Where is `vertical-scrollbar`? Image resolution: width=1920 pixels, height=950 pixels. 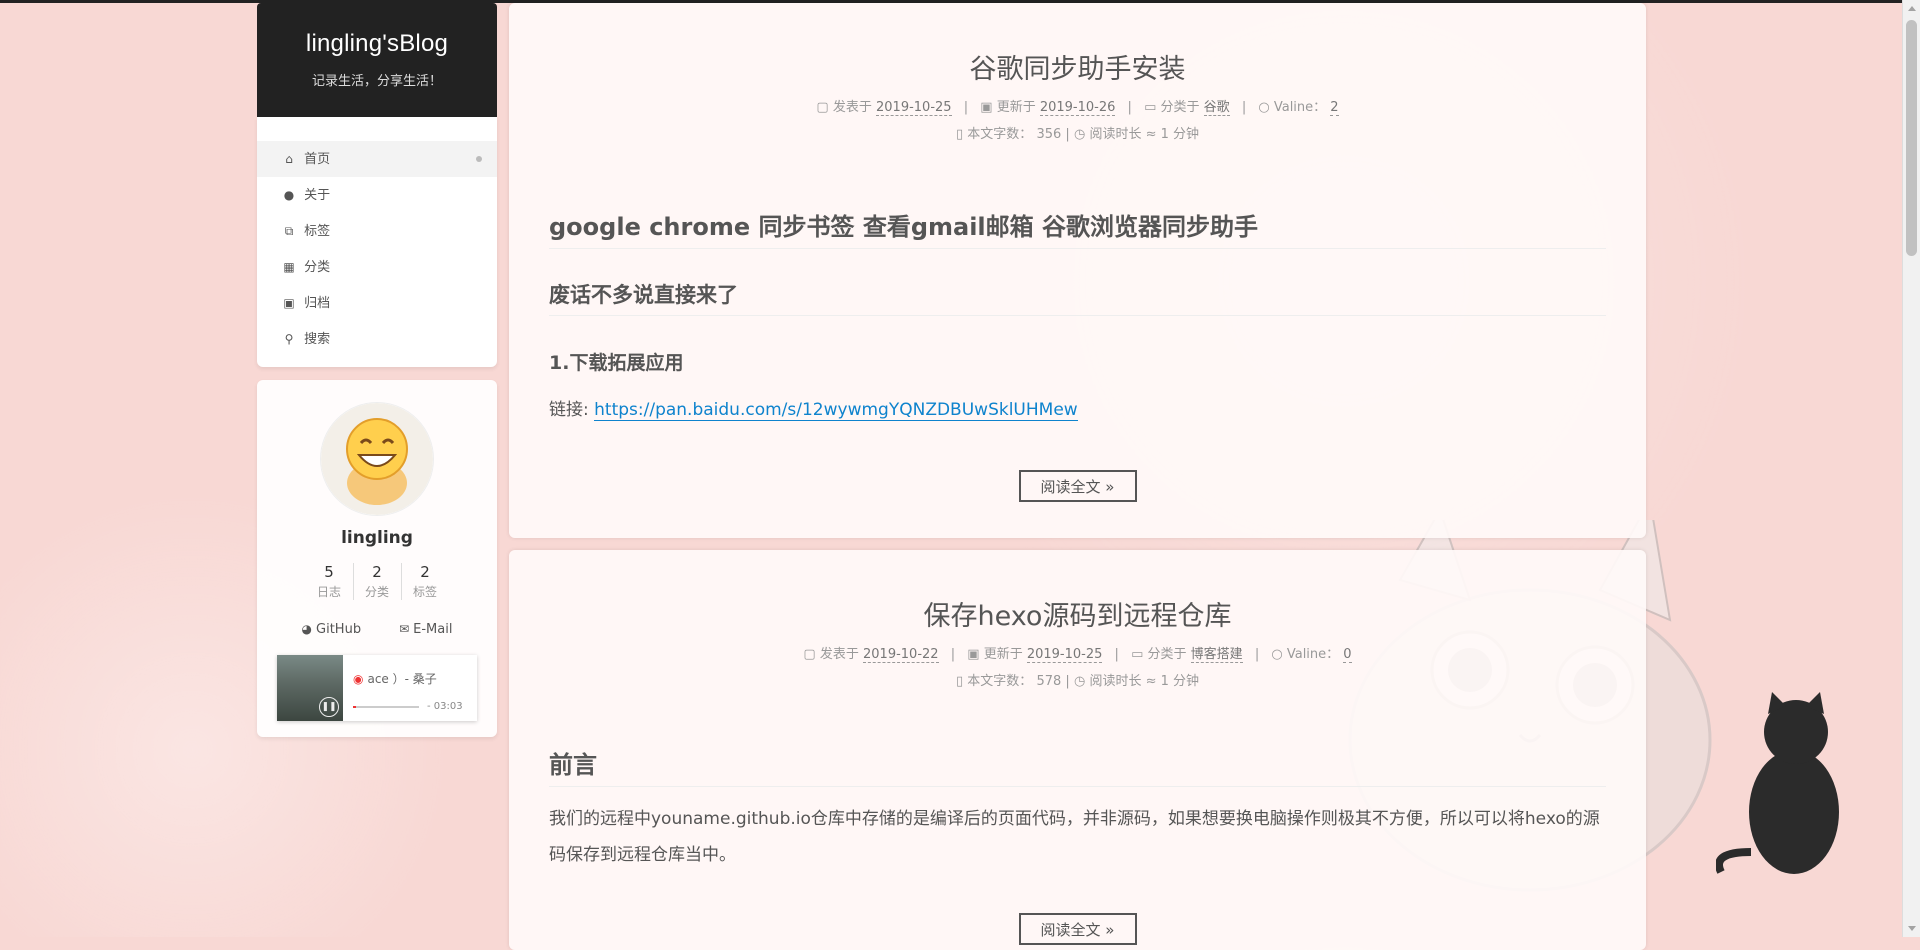 vertical-scrollbar is located at coordinates (1911, 468).